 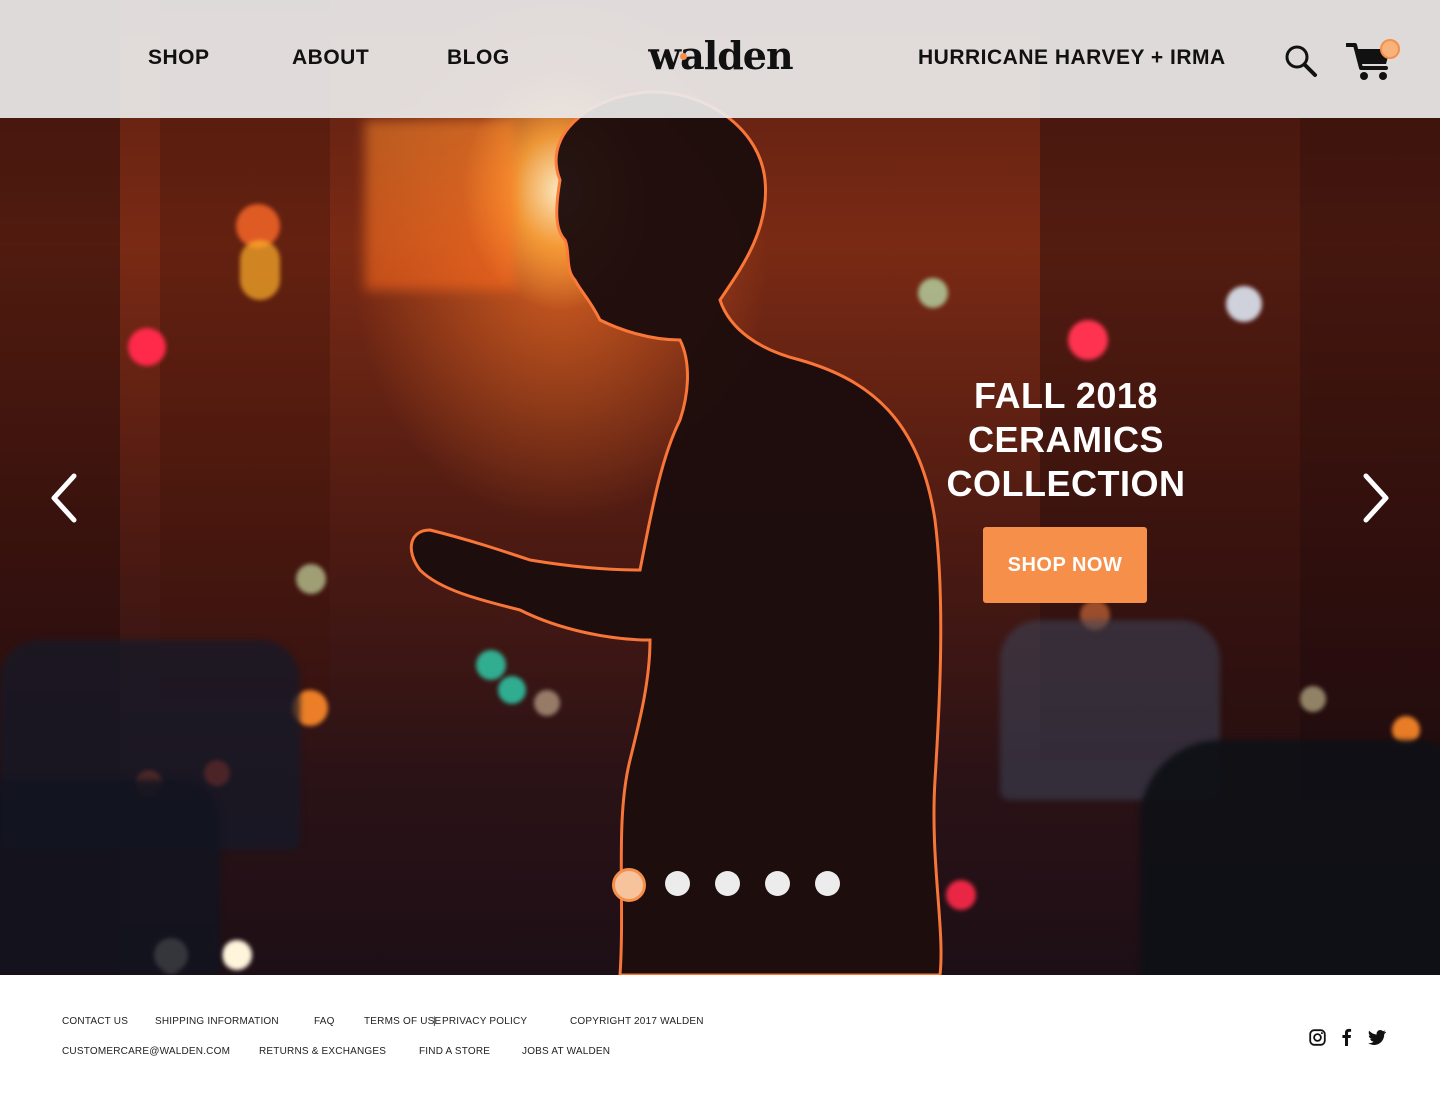 I want to click on footer-returns-exchanges: RETURNS & EXCHANGES, so click(x=322, y=1051).